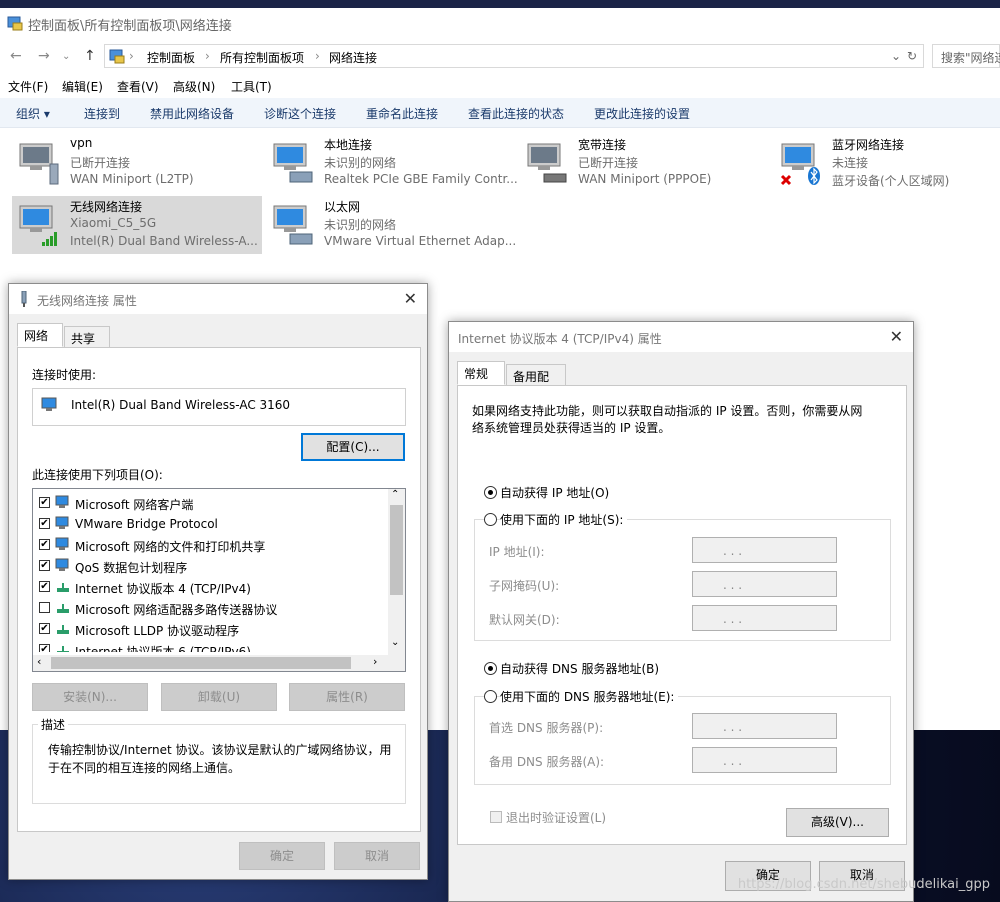 The height and width of the screenshot is (902, 1000). What do you see at coordinates (212, 587) in the screenshot?
I see `list-item: ✔ Internet 协议版本 4 (TCP/IPv4)` at bounding box center [212, 587].